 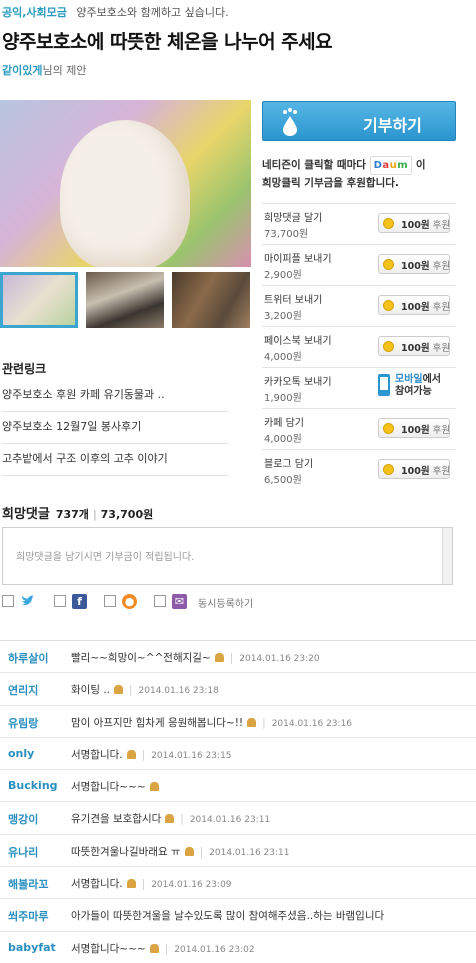 I want to click on proposer-nick: 같이있게, so click(x=22, y=70).